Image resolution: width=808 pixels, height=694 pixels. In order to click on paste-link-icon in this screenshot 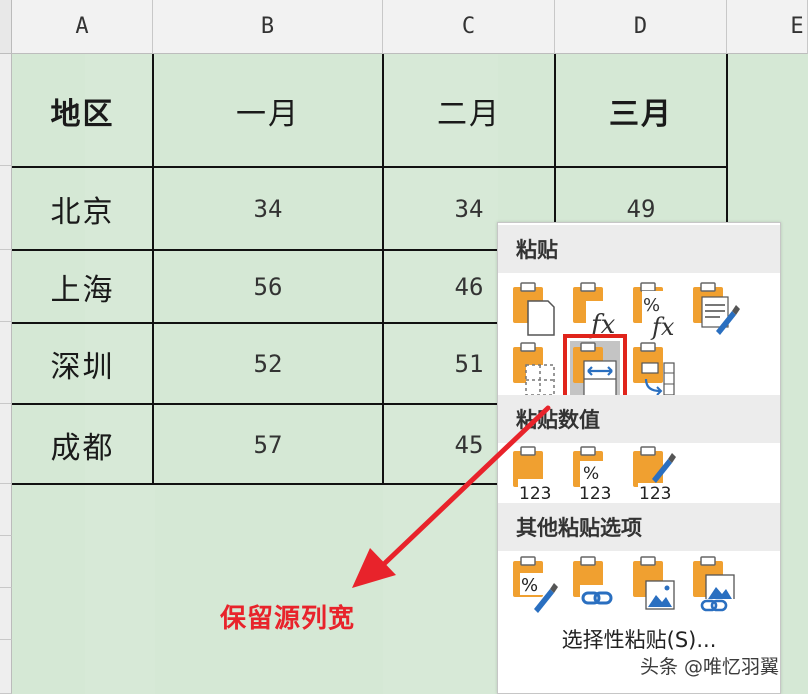, I will do `click(595, 583)`.